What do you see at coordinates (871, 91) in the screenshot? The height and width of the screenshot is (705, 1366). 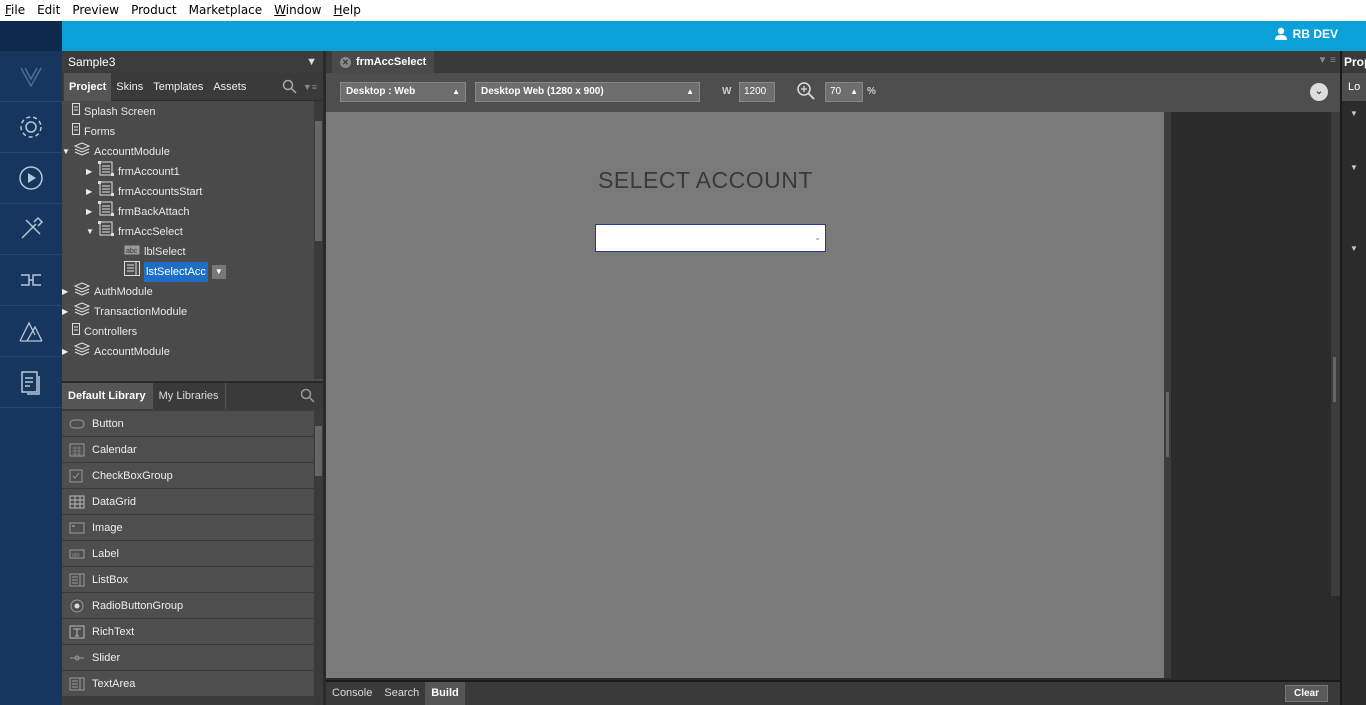 I see `zoom-unit: %` at bounding box center [871, 91].